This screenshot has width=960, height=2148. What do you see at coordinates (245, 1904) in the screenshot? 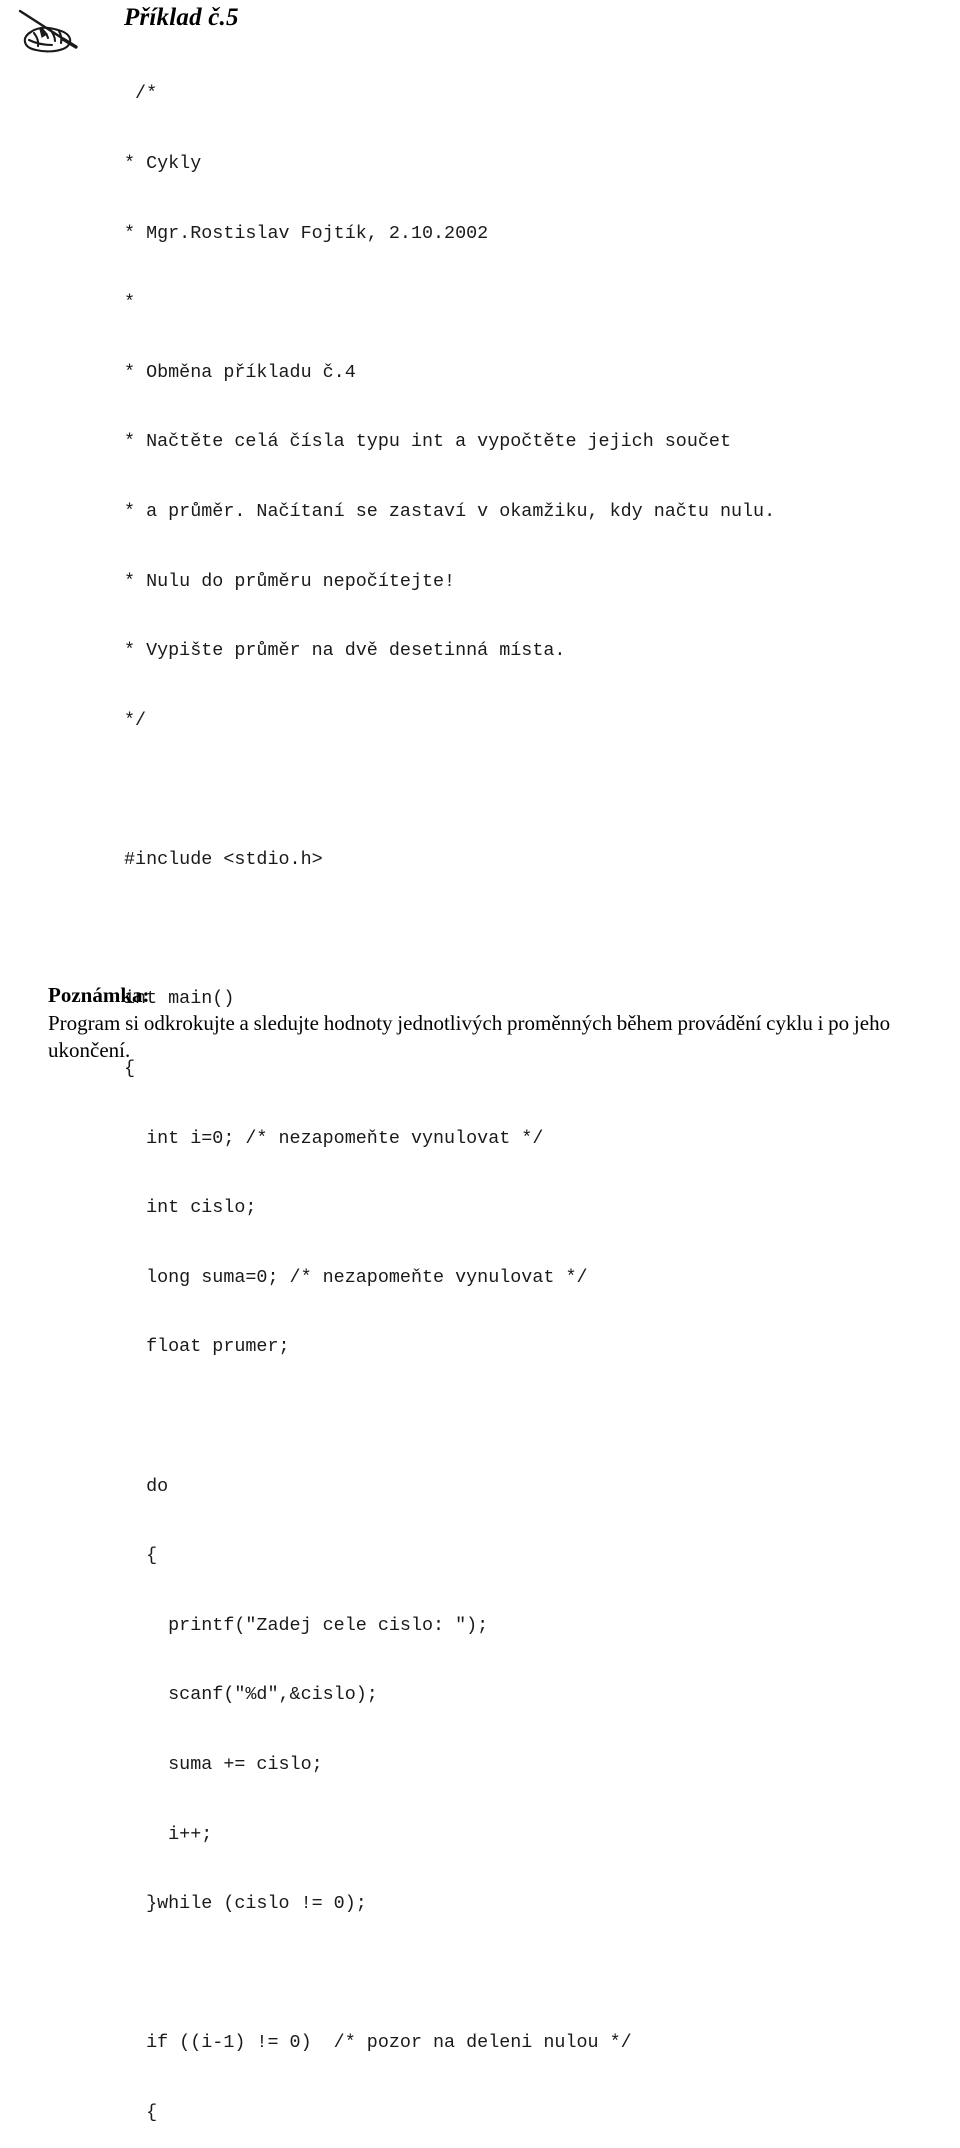
I see `code-line: }while (cislo != 0);` at bounding box center [245, 1904].